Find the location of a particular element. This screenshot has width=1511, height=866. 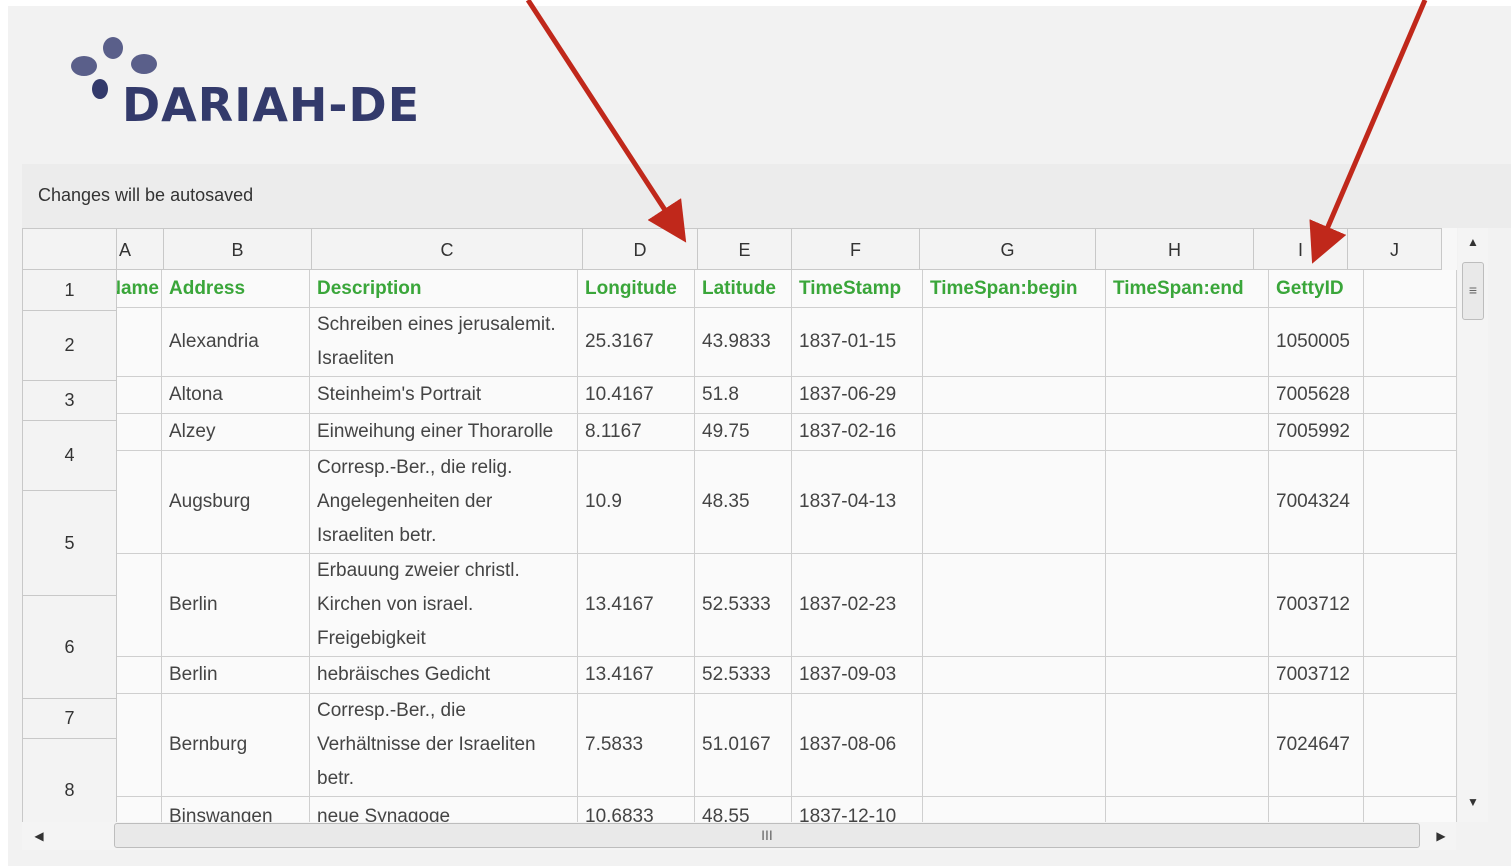

row-header-5: 5 is located at coordinates (70, 543).